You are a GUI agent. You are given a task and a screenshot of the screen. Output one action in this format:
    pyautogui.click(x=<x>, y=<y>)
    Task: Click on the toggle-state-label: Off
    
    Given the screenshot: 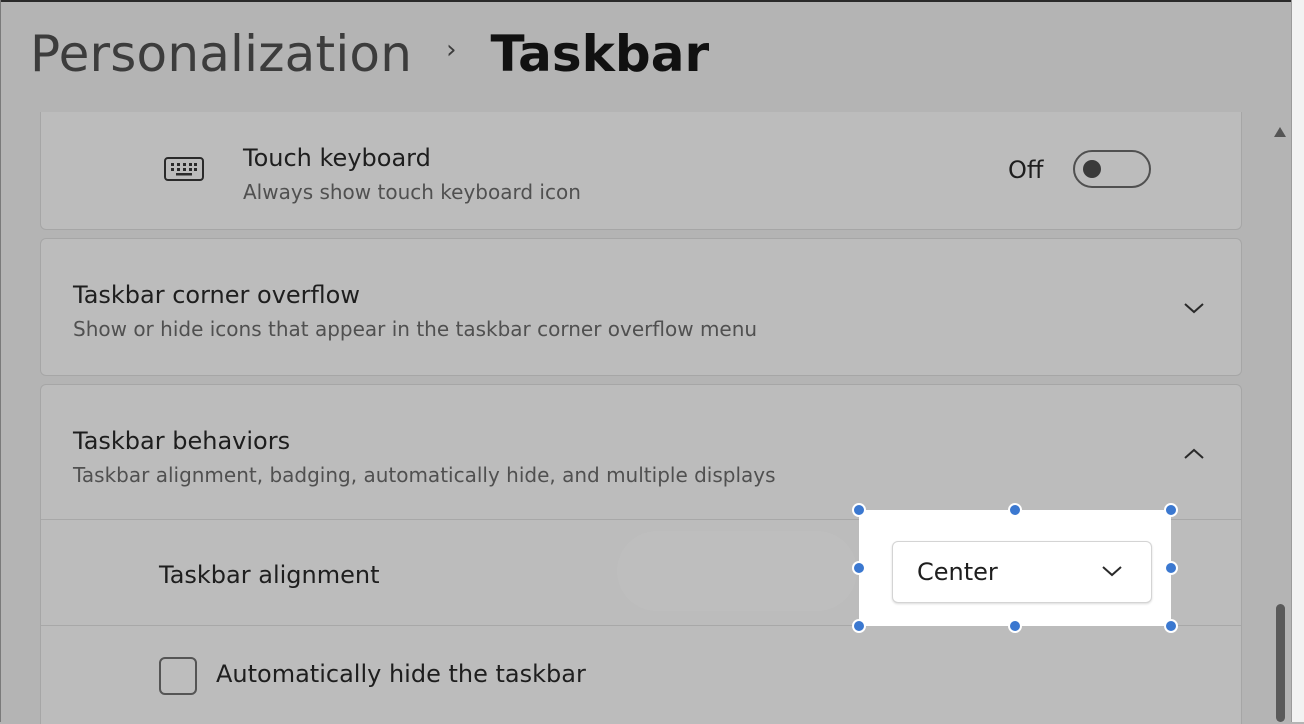 What is the action you would take?
    pyautogui.click(x=1026, y=170)
    